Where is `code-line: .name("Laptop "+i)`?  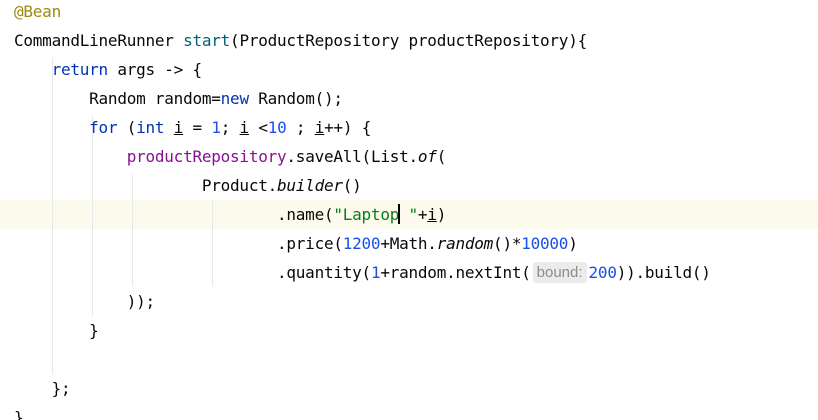 code-line: .name("Laptop "+i) is located at coordinates (230, 214).